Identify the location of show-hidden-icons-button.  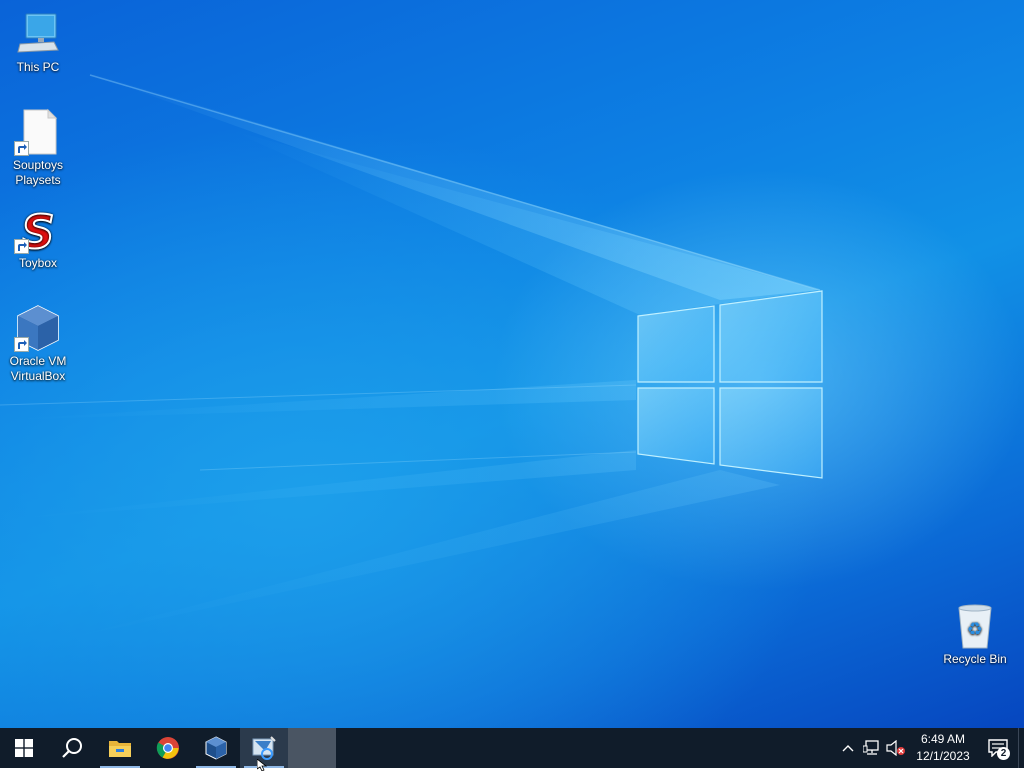
(848, 748).